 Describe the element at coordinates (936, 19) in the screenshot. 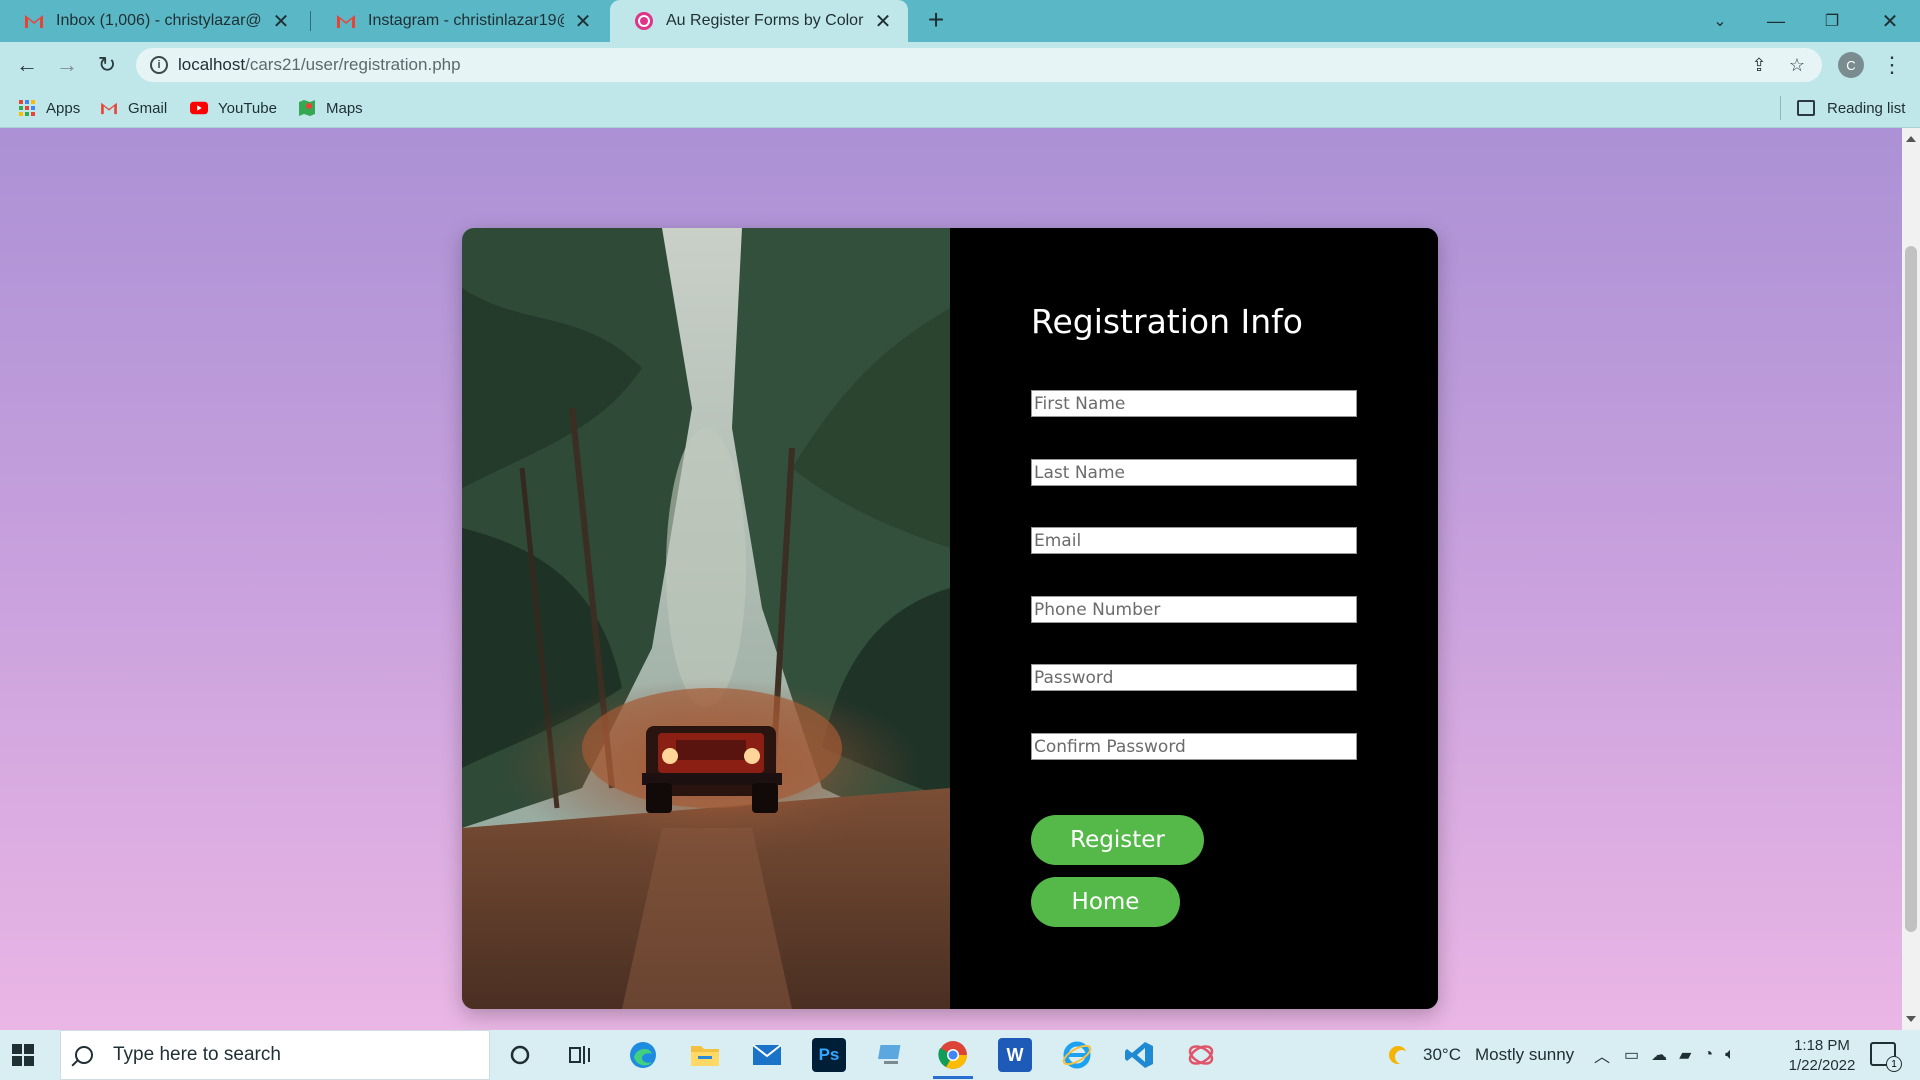

I see `new-tab-button: +` at that location.